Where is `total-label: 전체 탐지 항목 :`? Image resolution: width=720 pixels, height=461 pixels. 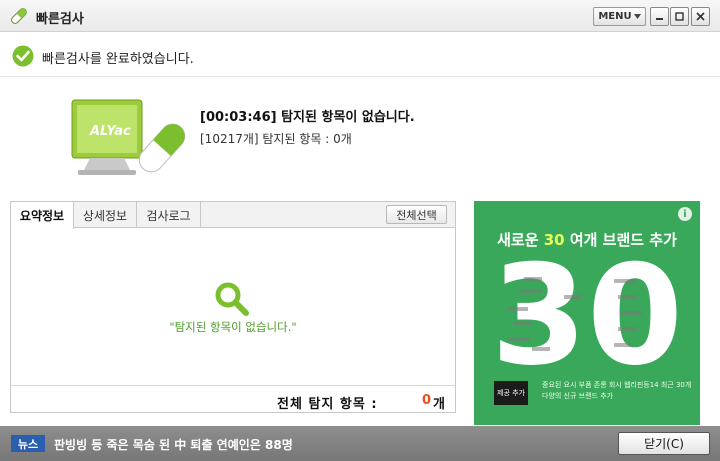
total-label: 전체 탐지 항목 : is located at coordinates (327, 404).